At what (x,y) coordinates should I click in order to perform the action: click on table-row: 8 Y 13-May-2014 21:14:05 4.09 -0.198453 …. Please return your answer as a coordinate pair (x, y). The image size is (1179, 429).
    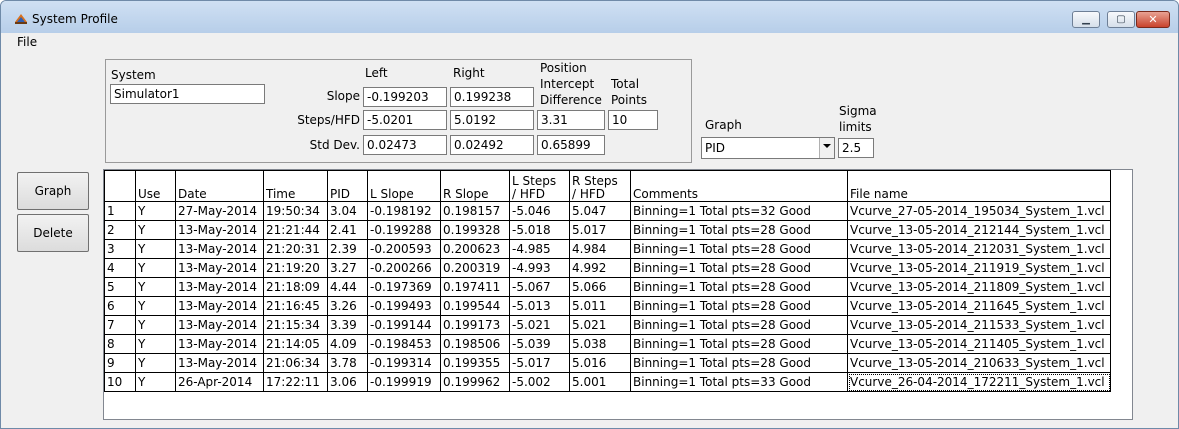
    Looking at the image, I should click on (607, 344).